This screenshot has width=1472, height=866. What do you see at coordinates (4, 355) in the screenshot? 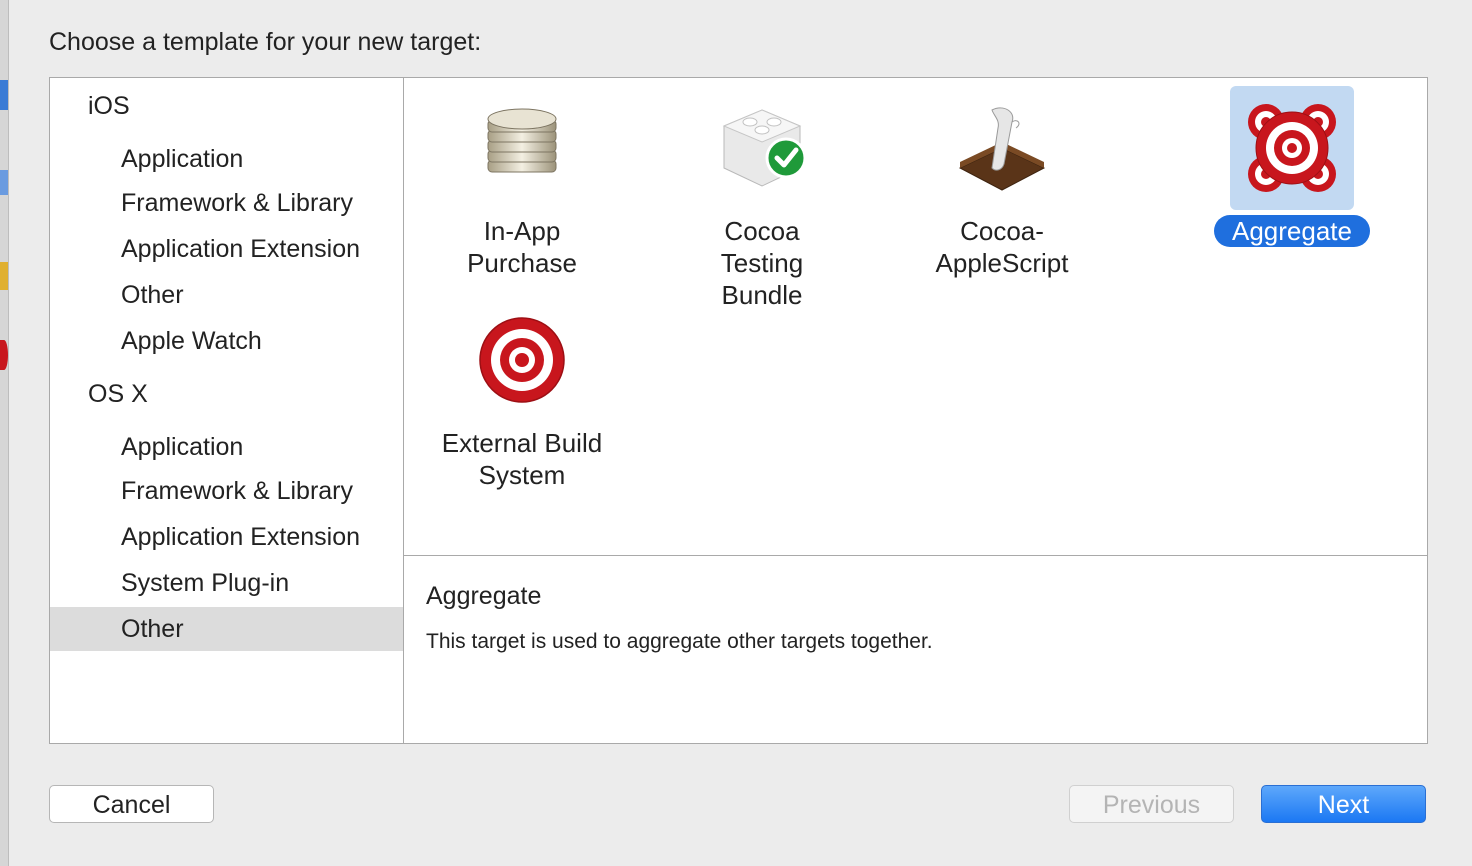
I see `background-target-mark` at bounding box center [4, 355].